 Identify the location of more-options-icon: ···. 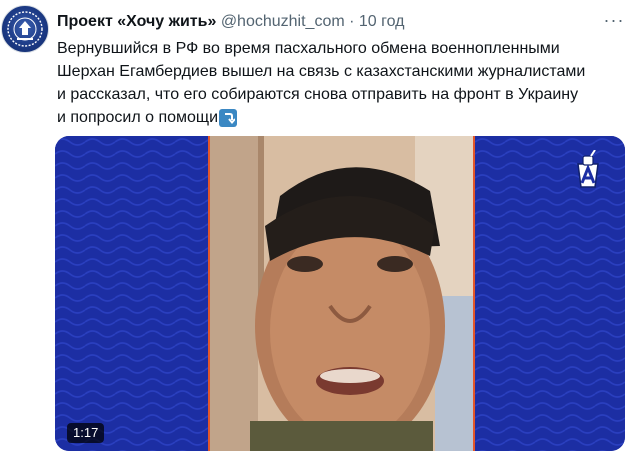
(614, 19).